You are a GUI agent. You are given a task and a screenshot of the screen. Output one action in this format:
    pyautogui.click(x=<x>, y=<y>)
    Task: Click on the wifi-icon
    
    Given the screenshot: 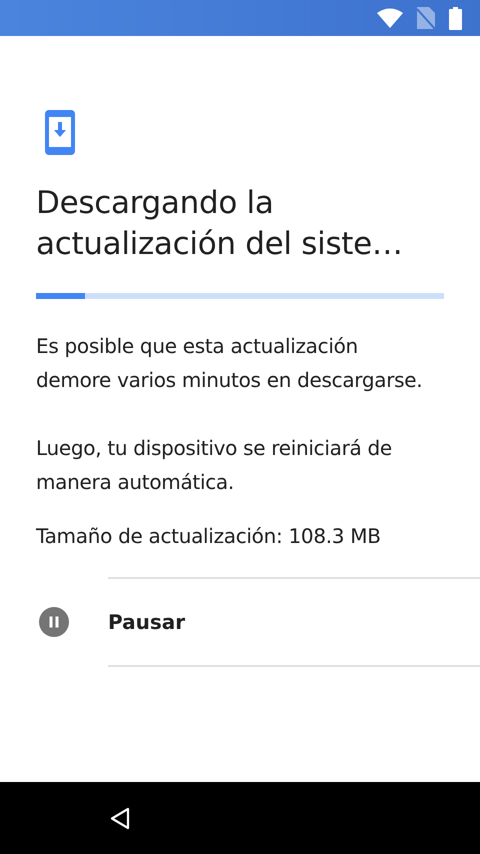 What is the action you would take?
    pyautogui.click(x=390, y=18)
    